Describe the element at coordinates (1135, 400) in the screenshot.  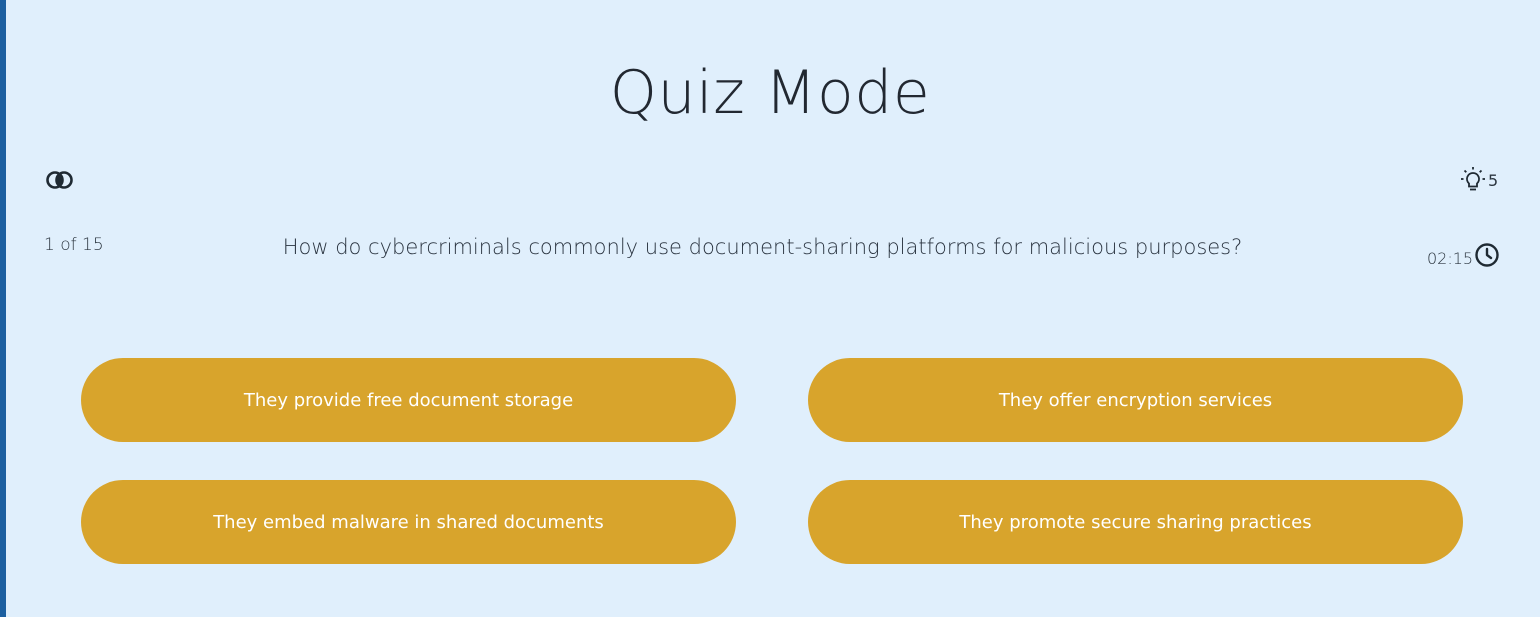
I see `answer-button-2: They offer encryption services` at that location.